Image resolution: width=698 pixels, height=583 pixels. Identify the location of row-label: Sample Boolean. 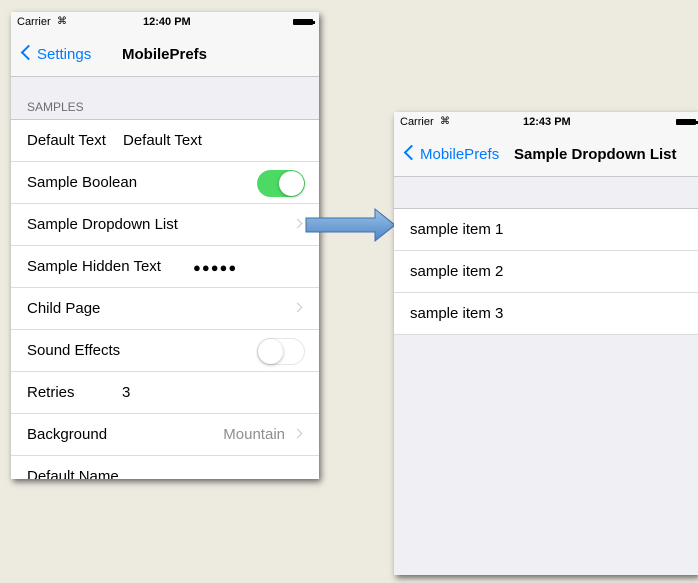
(82, 182).